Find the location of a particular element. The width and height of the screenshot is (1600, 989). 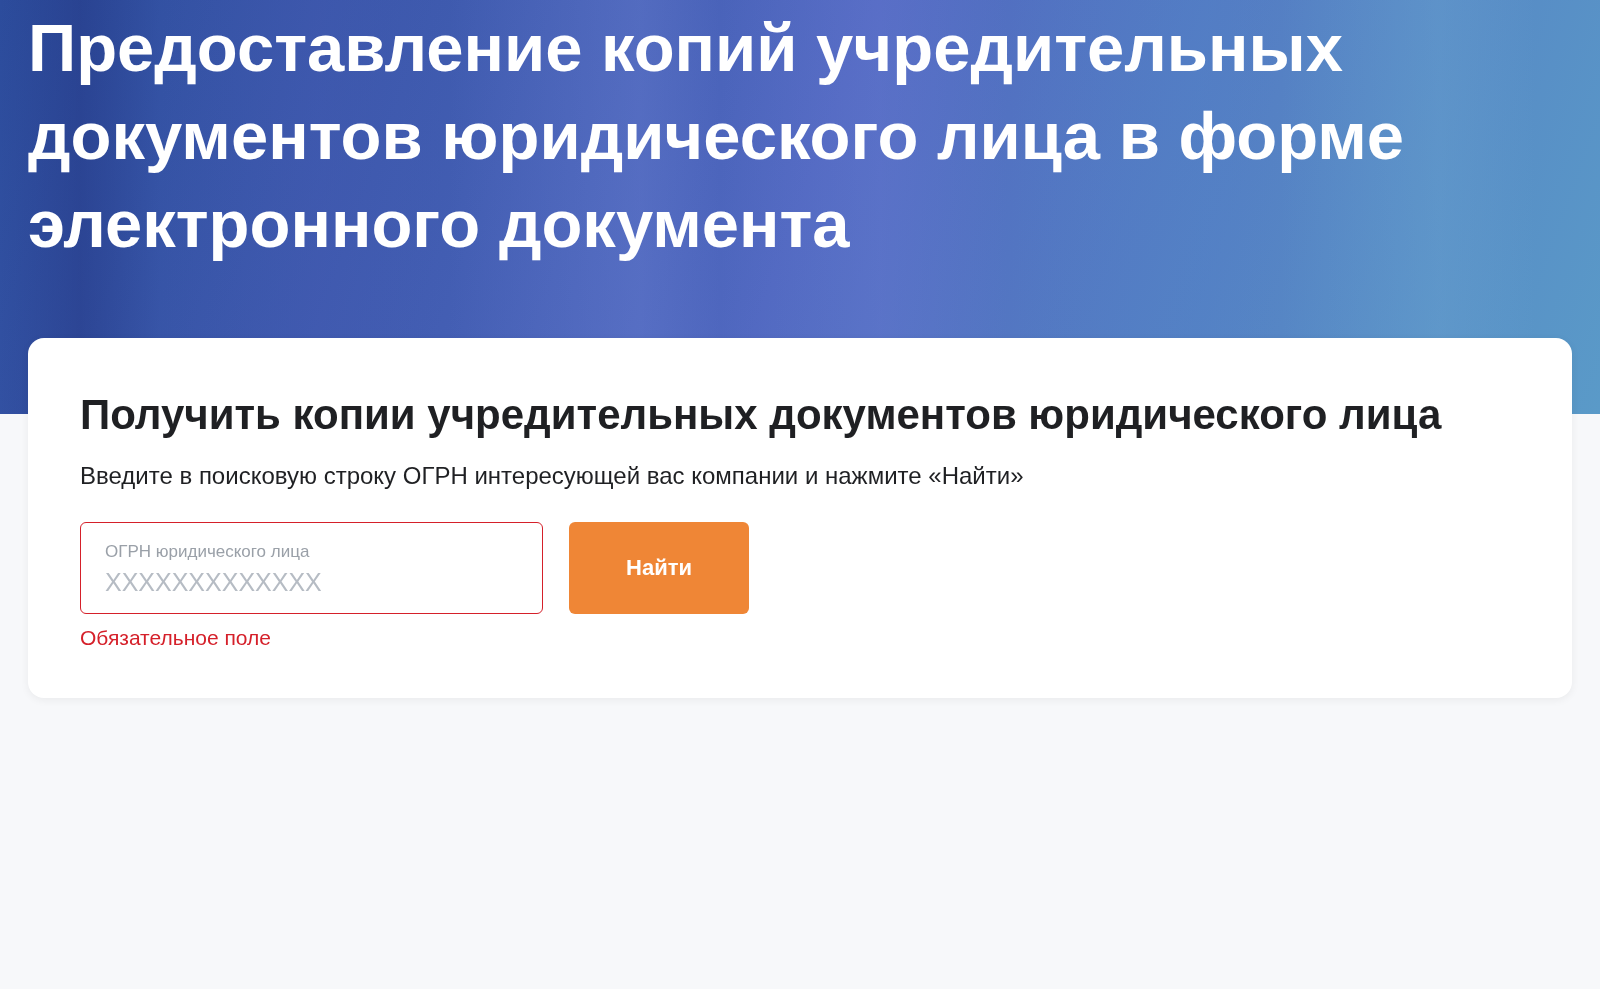

error-message: Обязательное поле is located at coordinates (176, 638).